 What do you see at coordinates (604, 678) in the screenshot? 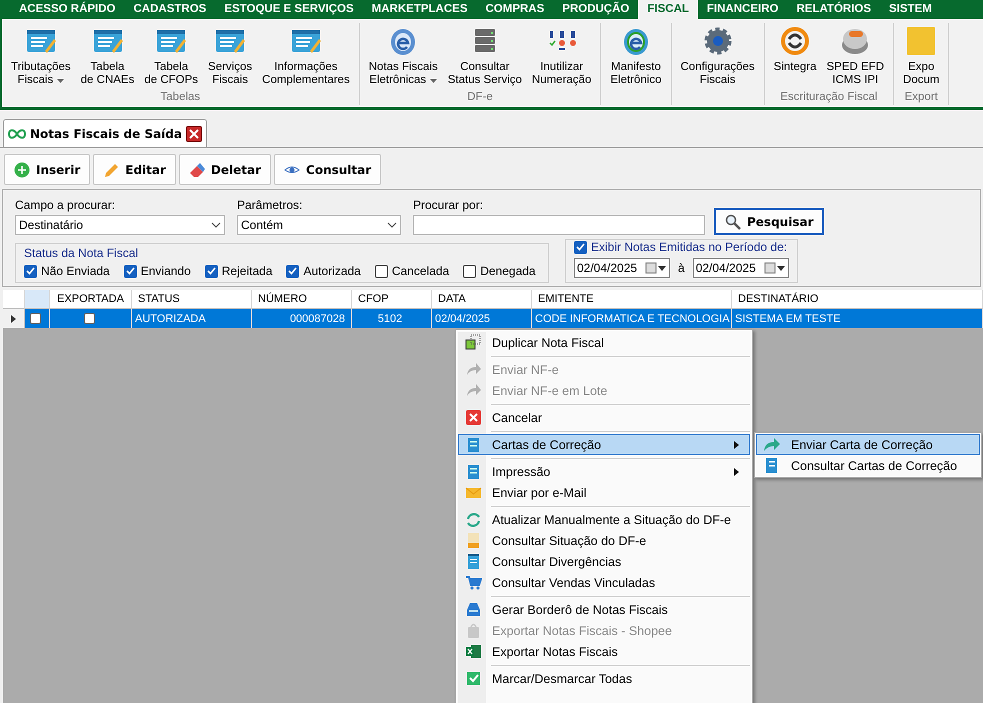
I see `menu-item: Marcar/Desmarcar Todas` at bounding box center [604, 678].